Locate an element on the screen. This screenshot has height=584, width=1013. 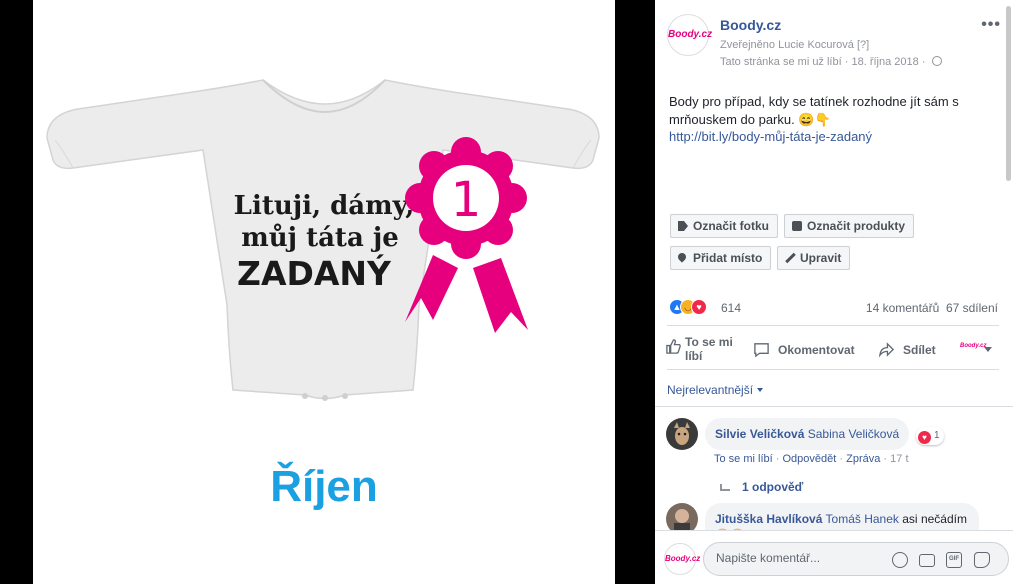
comment-share-counts: 14 komentářů 67 sdílení is located at coordinates (932, 308).